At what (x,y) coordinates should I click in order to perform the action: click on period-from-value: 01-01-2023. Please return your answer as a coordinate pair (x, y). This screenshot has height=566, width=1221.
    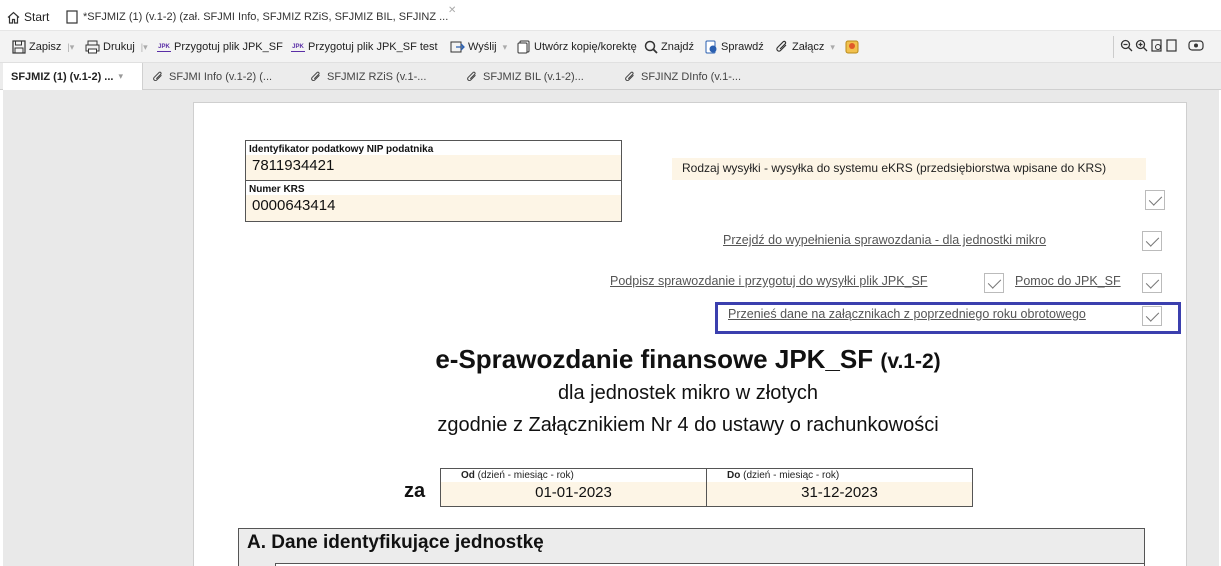
    Looking at the image, I should click on (573, 494).